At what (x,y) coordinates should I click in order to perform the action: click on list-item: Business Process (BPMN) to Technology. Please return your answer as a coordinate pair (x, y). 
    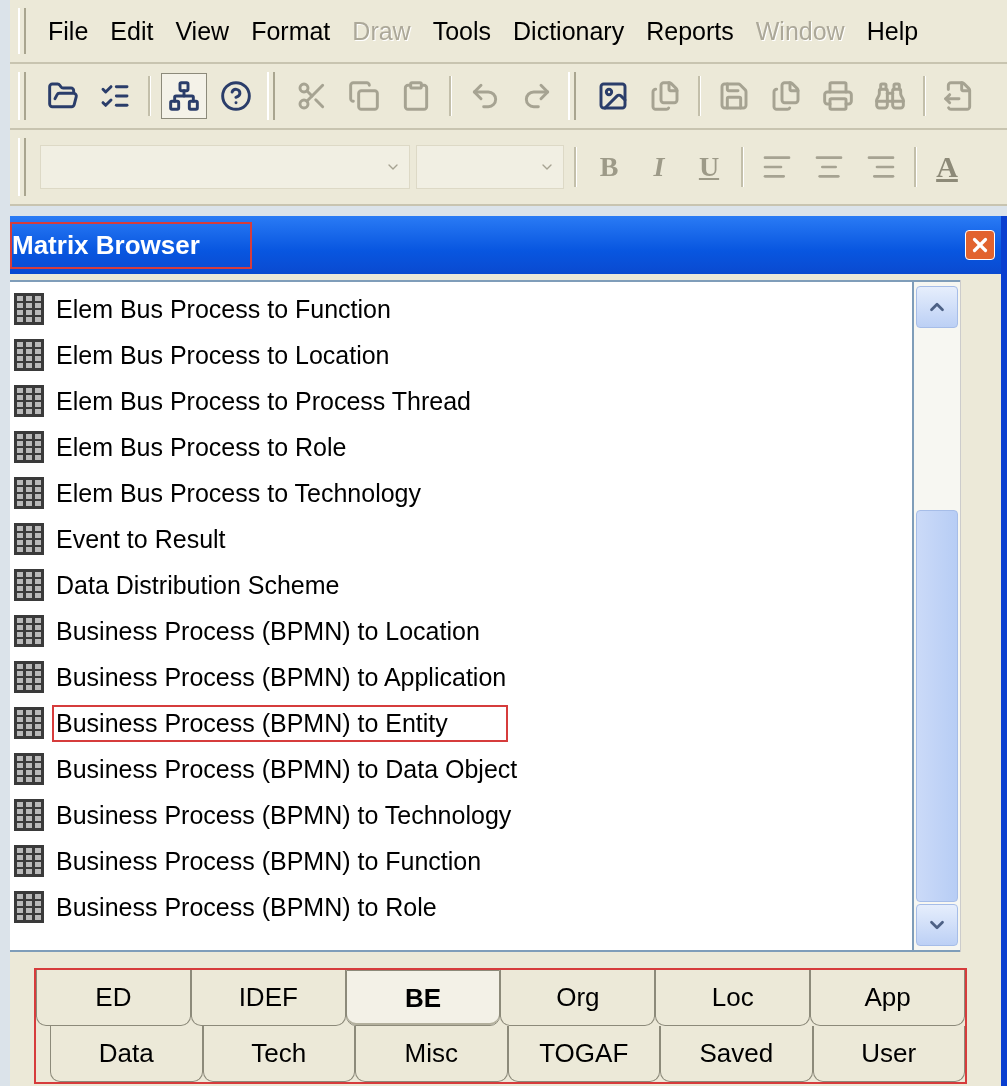
    Looking at the image, I should click on (312, 815).